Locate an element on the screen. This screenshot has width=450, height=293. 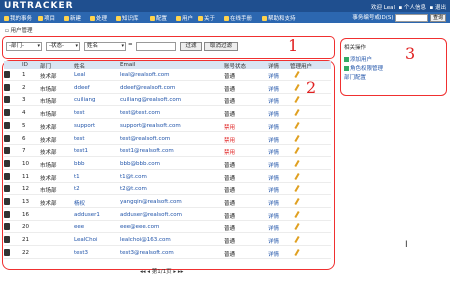
role-permission-link: 角色权限管理 is located at coordinates (363, 68).